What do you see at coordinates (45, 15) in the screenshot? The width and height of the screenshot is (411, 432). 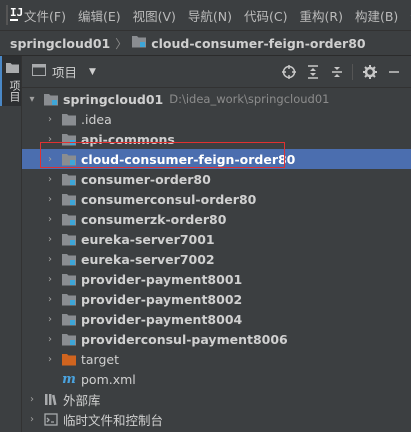 I see `menu-file: 文件(F)` at bounding box center [45, 15].